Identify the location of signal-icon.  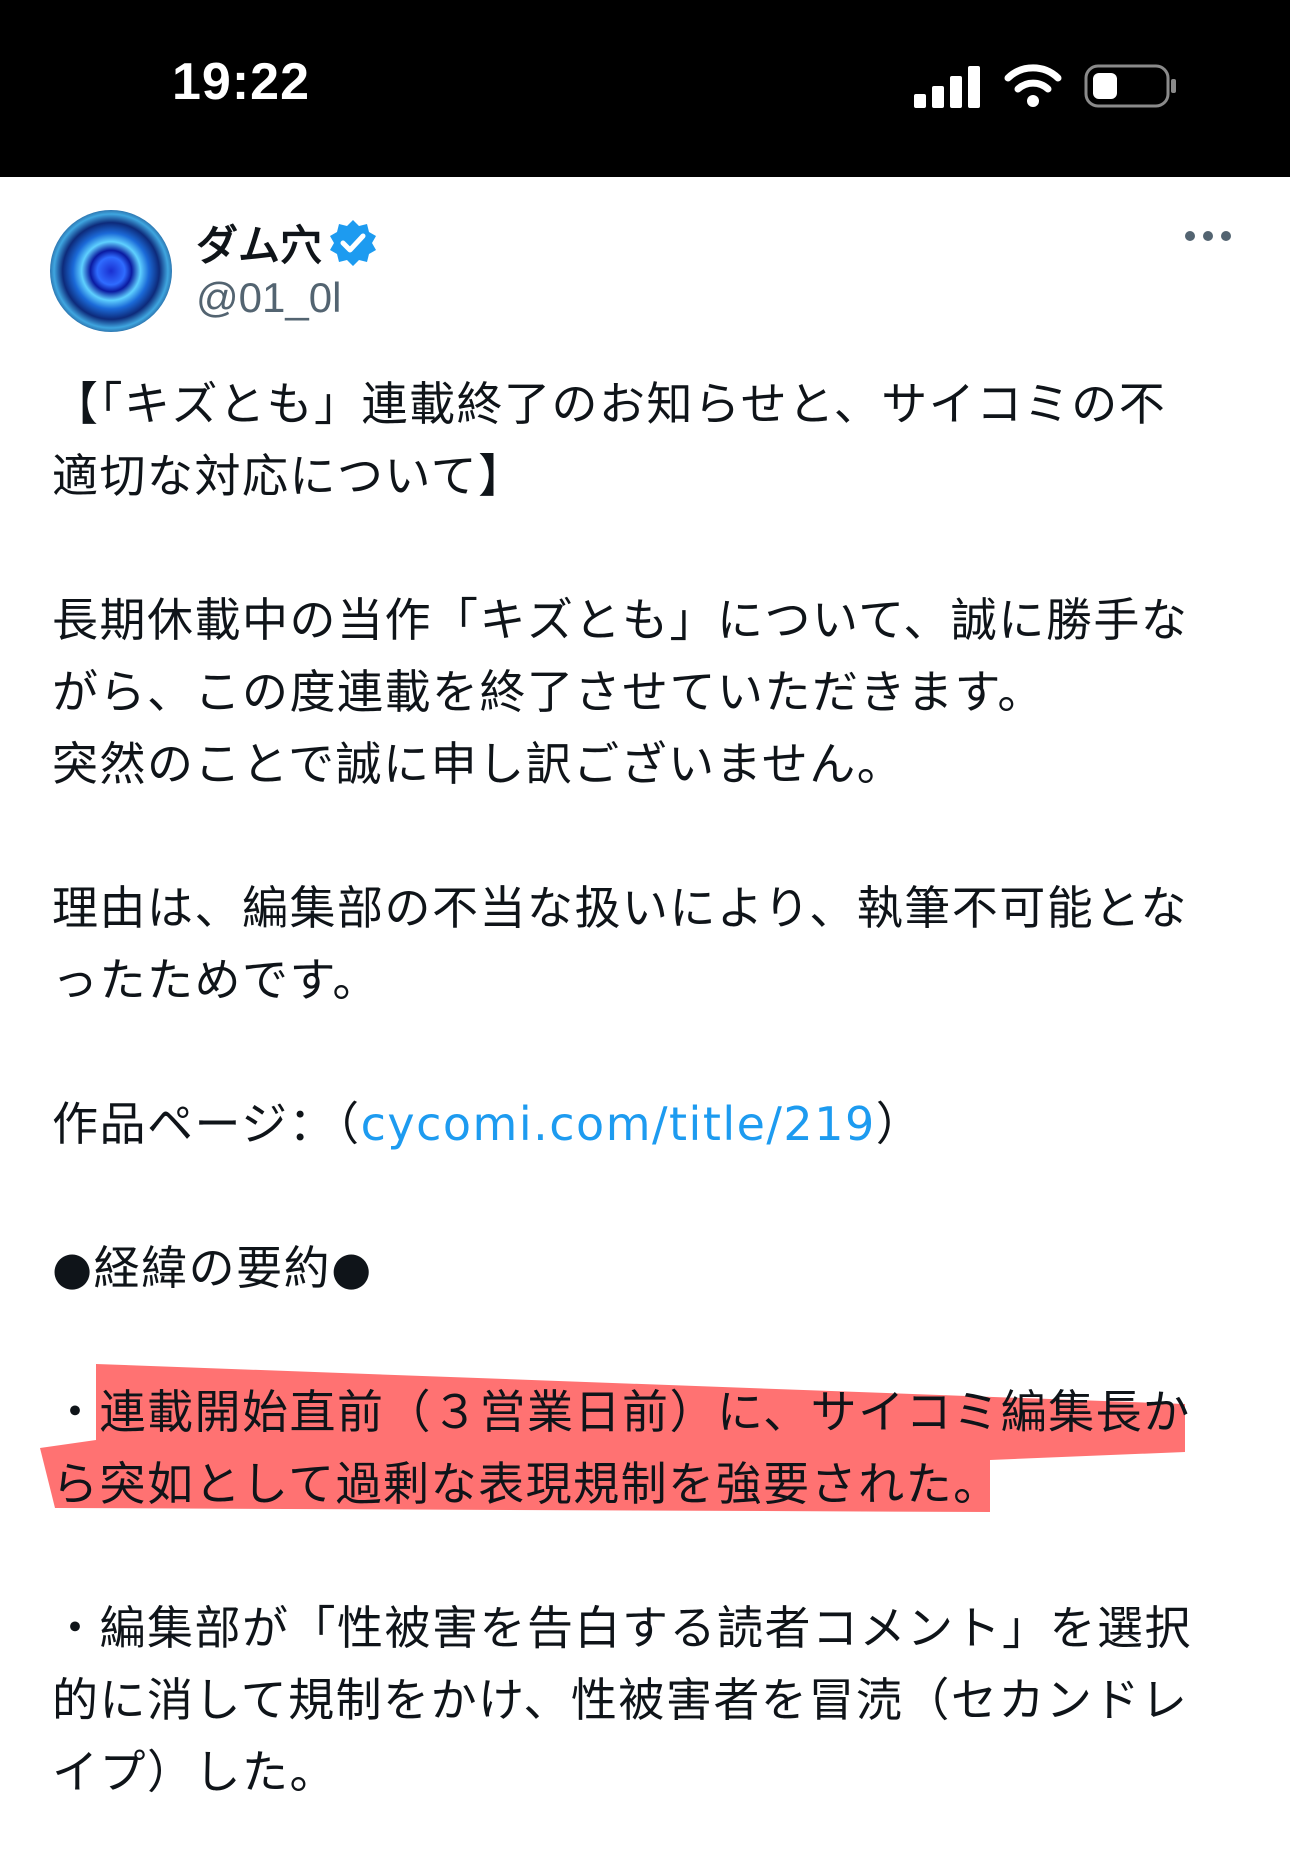
(947, 87).